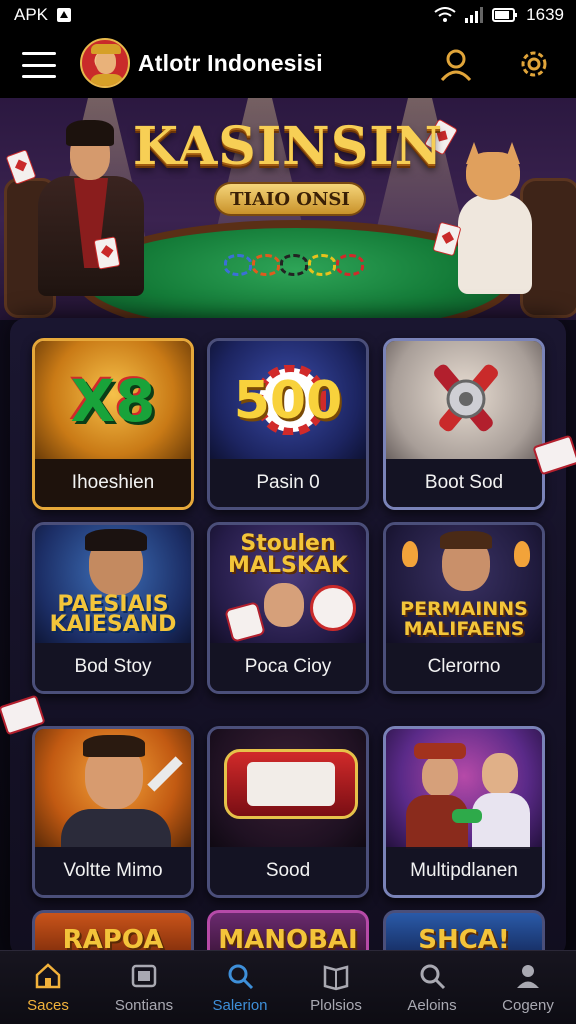 The image size is (576, 1024). I want to click on user-profile-icon, so click(456, 64).